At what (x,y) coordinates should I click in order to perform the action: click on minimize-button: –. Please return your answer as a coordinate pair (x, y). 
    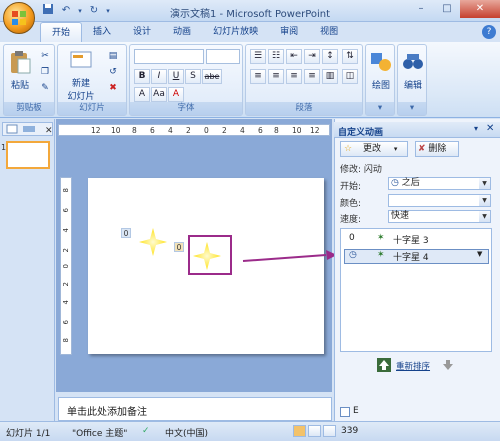
    Looking at the image, I should click on (421, 9).